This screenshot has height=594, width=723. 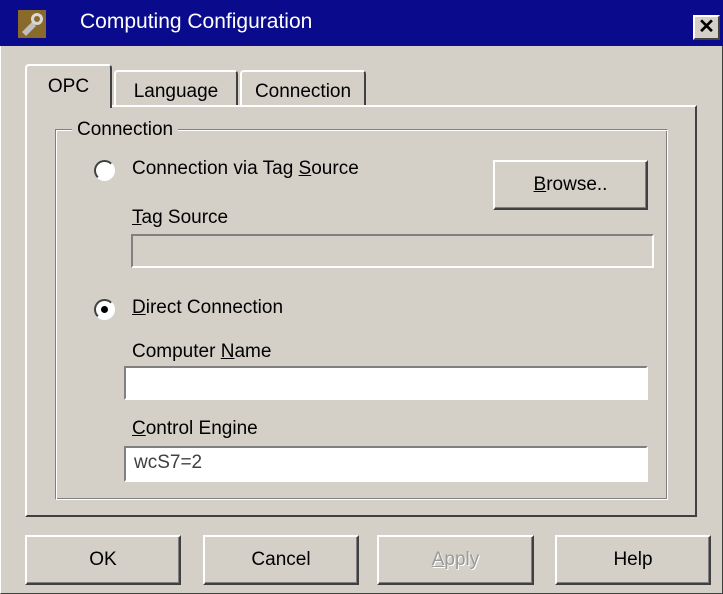 I want to click on control-engine-label: Control Engine, so click(x=195, y=428).